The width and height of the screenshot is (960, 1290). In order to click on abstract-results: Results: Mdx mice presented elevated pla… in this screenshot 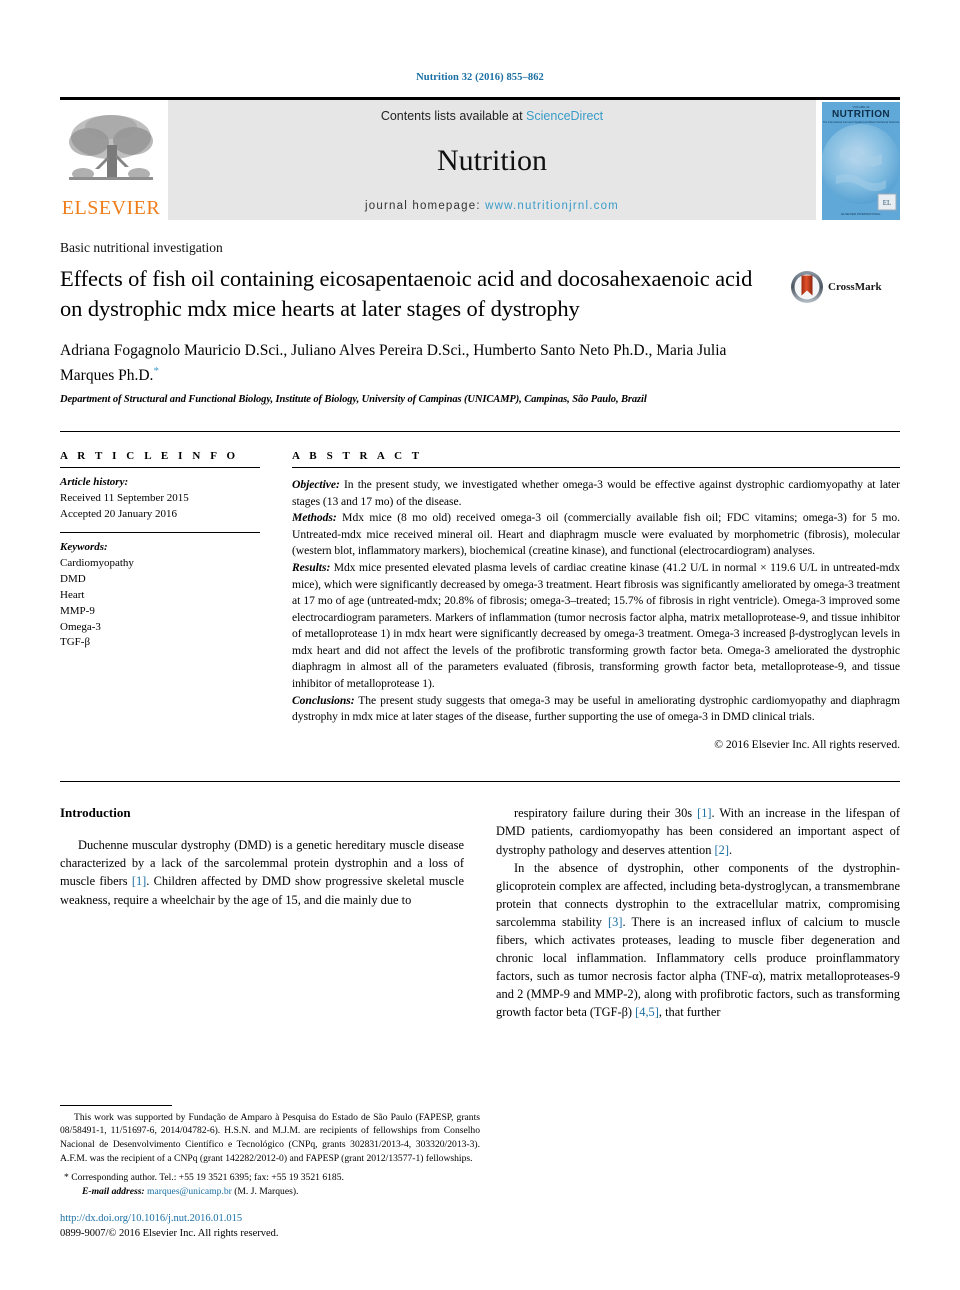, I will do `click(596, 626)`.